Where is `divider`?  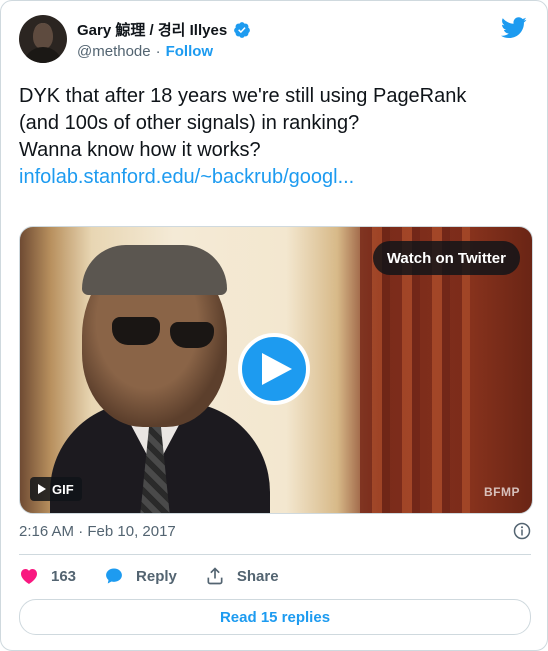
divider is located at coordinates (275, 554).